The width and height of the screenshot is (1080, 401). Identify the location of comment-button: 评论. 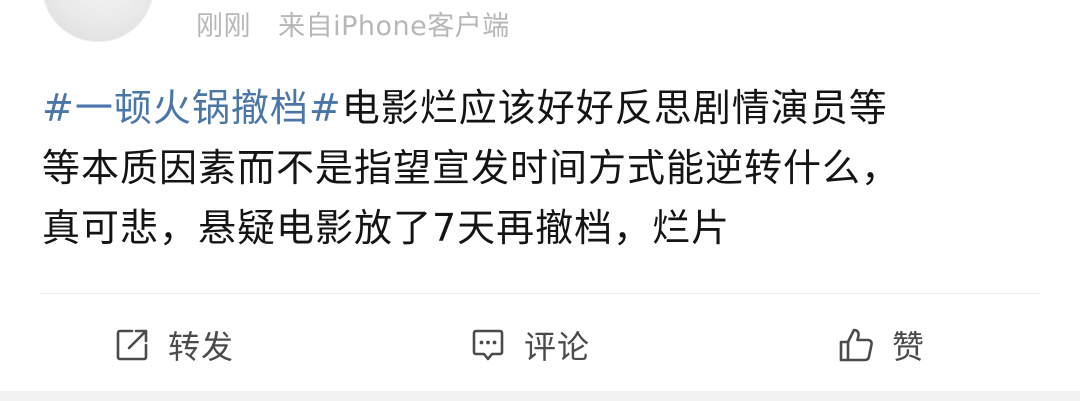
(529, 345).